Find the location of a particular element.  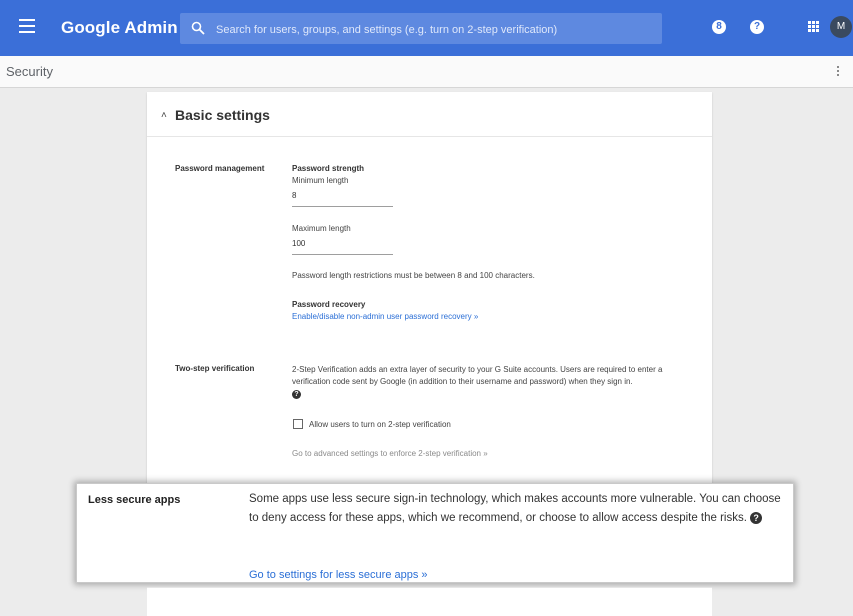

basic-settings-header: ˄ Basic settings is located at coordinates (429, 114).